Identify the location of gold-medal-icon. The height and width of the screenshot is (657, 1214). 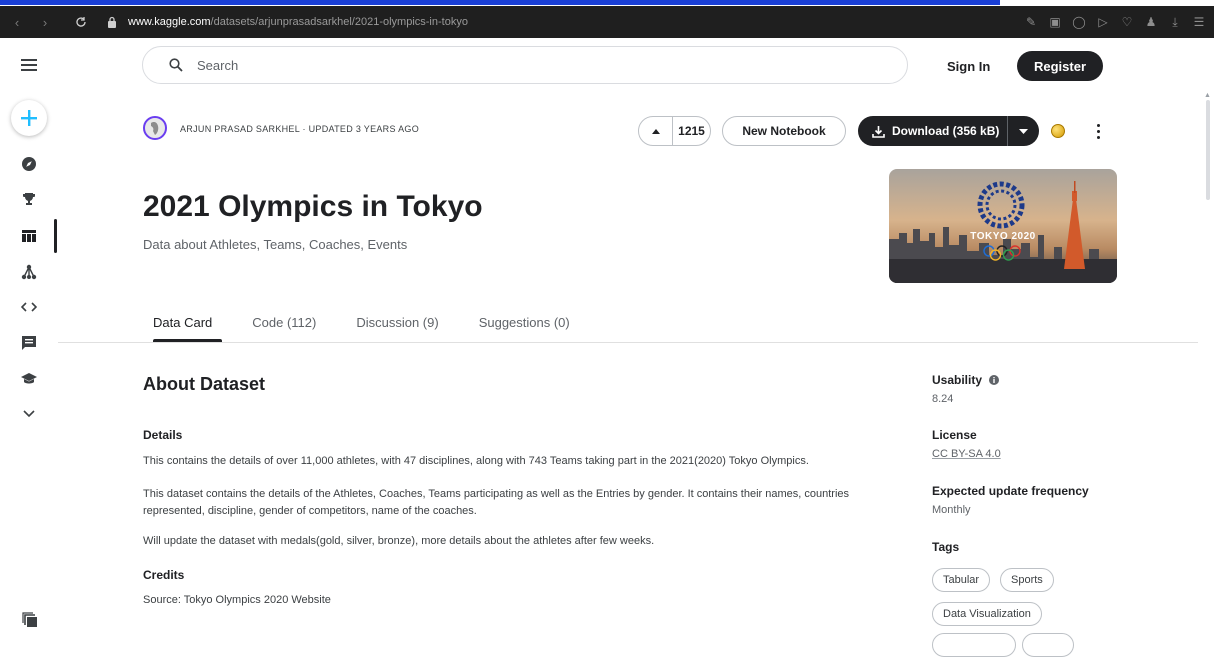
(1058, 131).